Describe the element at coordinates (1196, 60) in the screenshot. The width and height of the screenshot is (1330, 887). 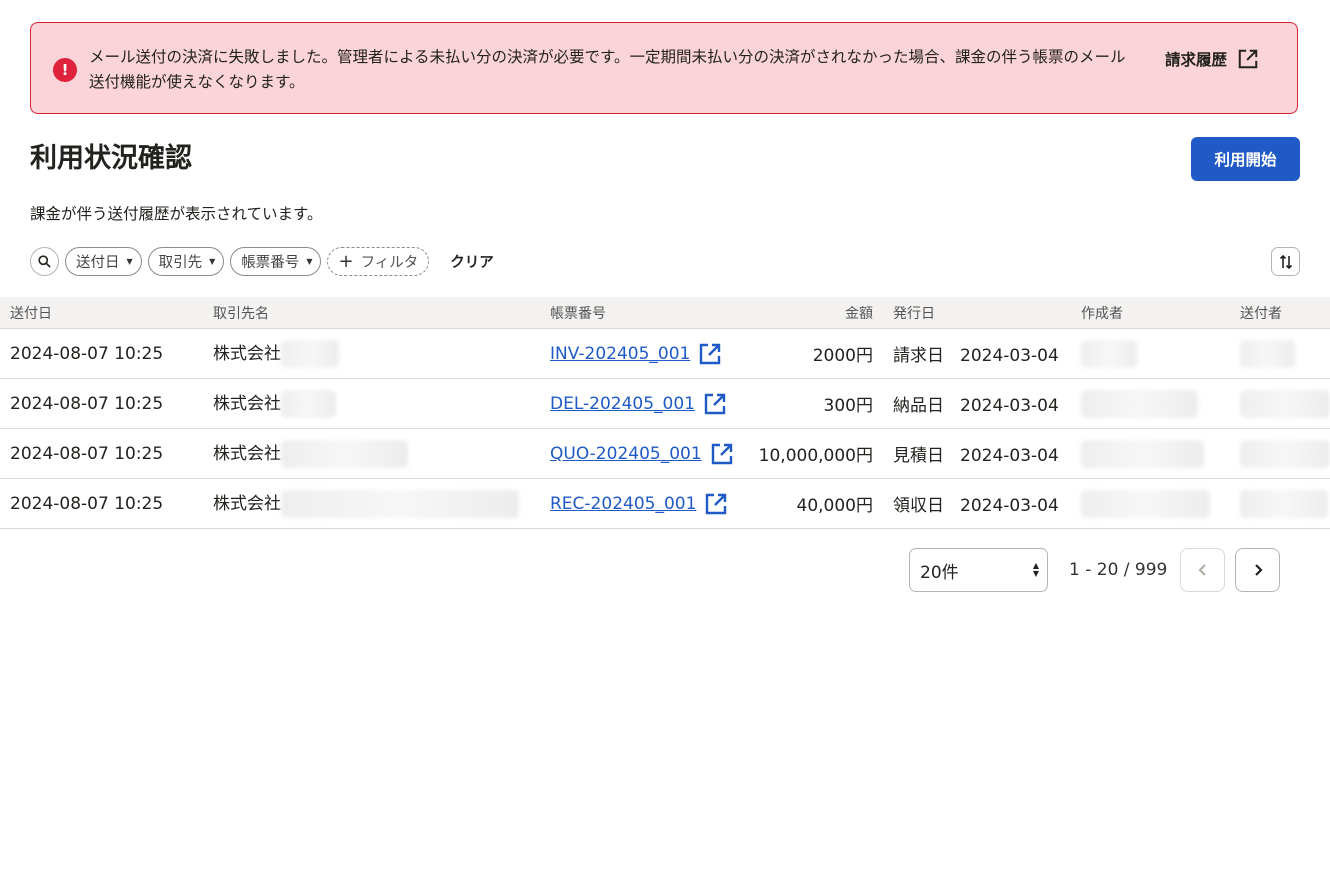
I see `billing-history-label: 請求履歴` at that location.